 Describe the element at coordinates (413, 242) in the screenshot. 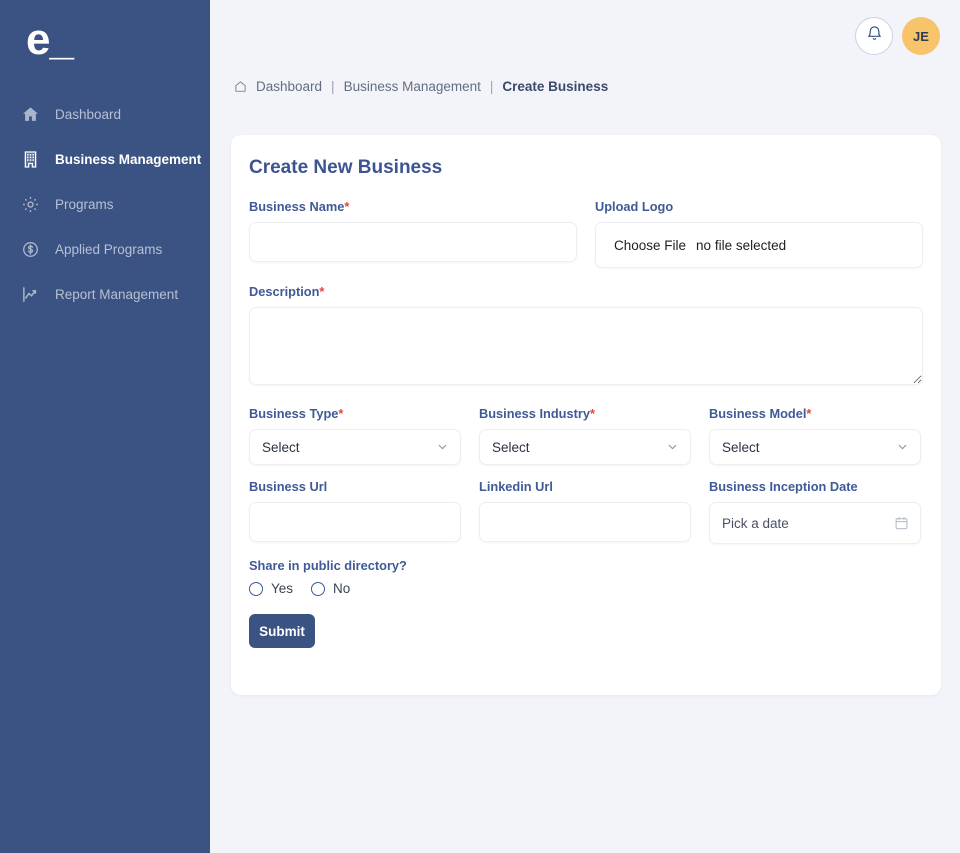

I see `business-name-input` at that location.